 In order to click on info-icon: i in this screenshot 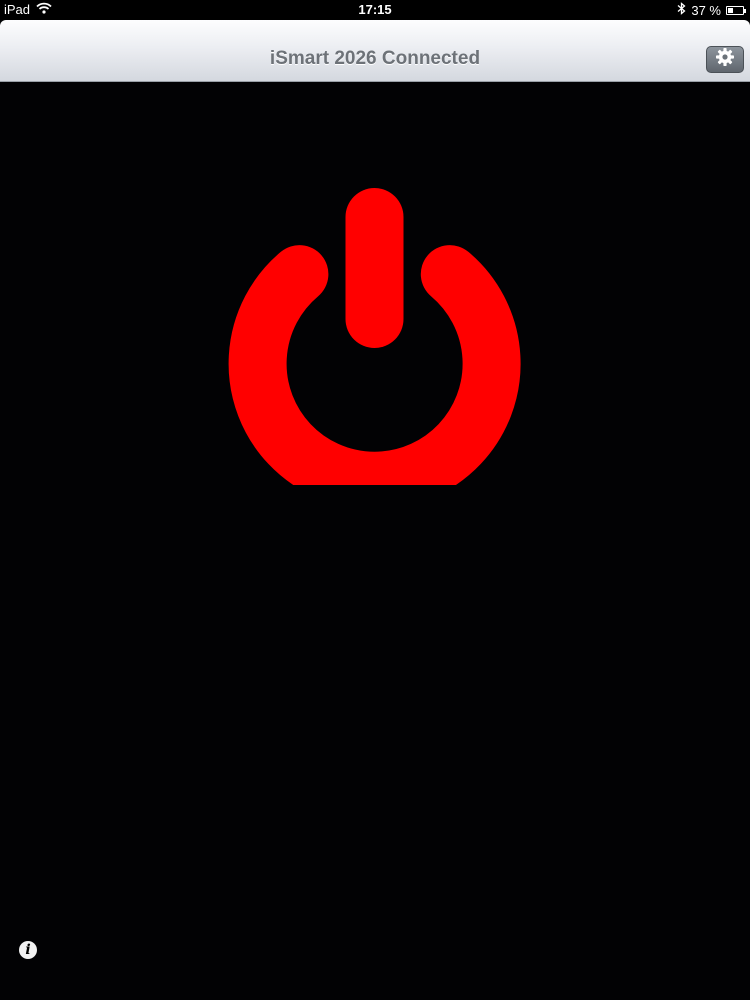, I will do `click(28, 950)`.